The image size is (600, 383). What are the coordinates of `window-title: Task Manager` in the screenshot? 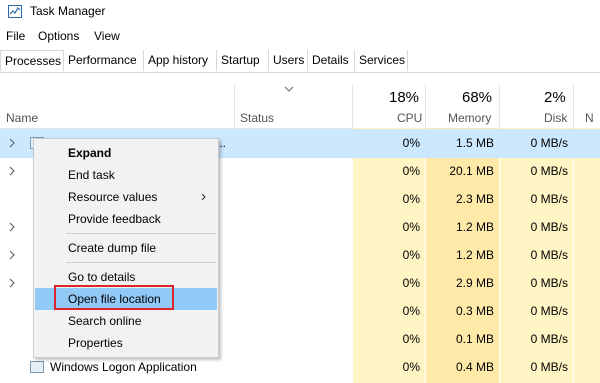 It's located at (68, 11).